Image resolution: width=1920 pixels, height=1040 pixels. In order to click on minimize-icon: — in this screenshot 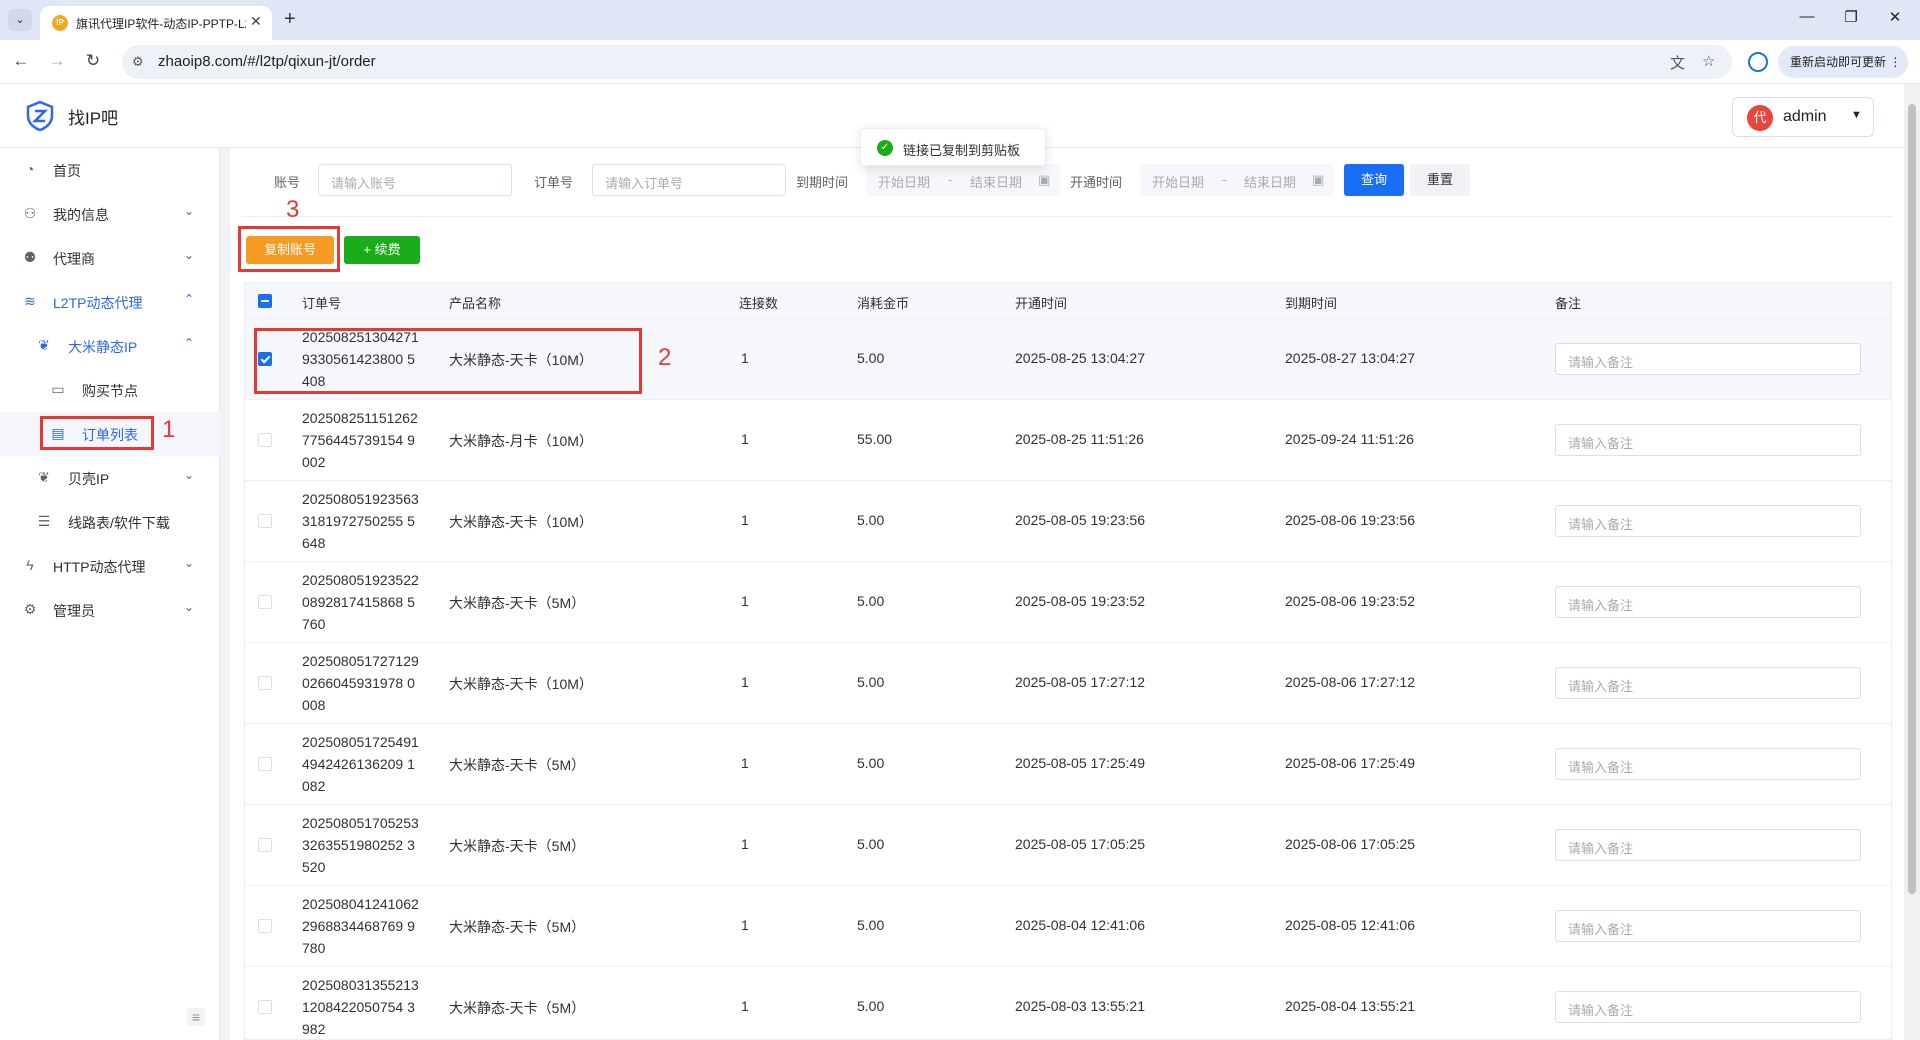, I will do `click(1807, 16)`.